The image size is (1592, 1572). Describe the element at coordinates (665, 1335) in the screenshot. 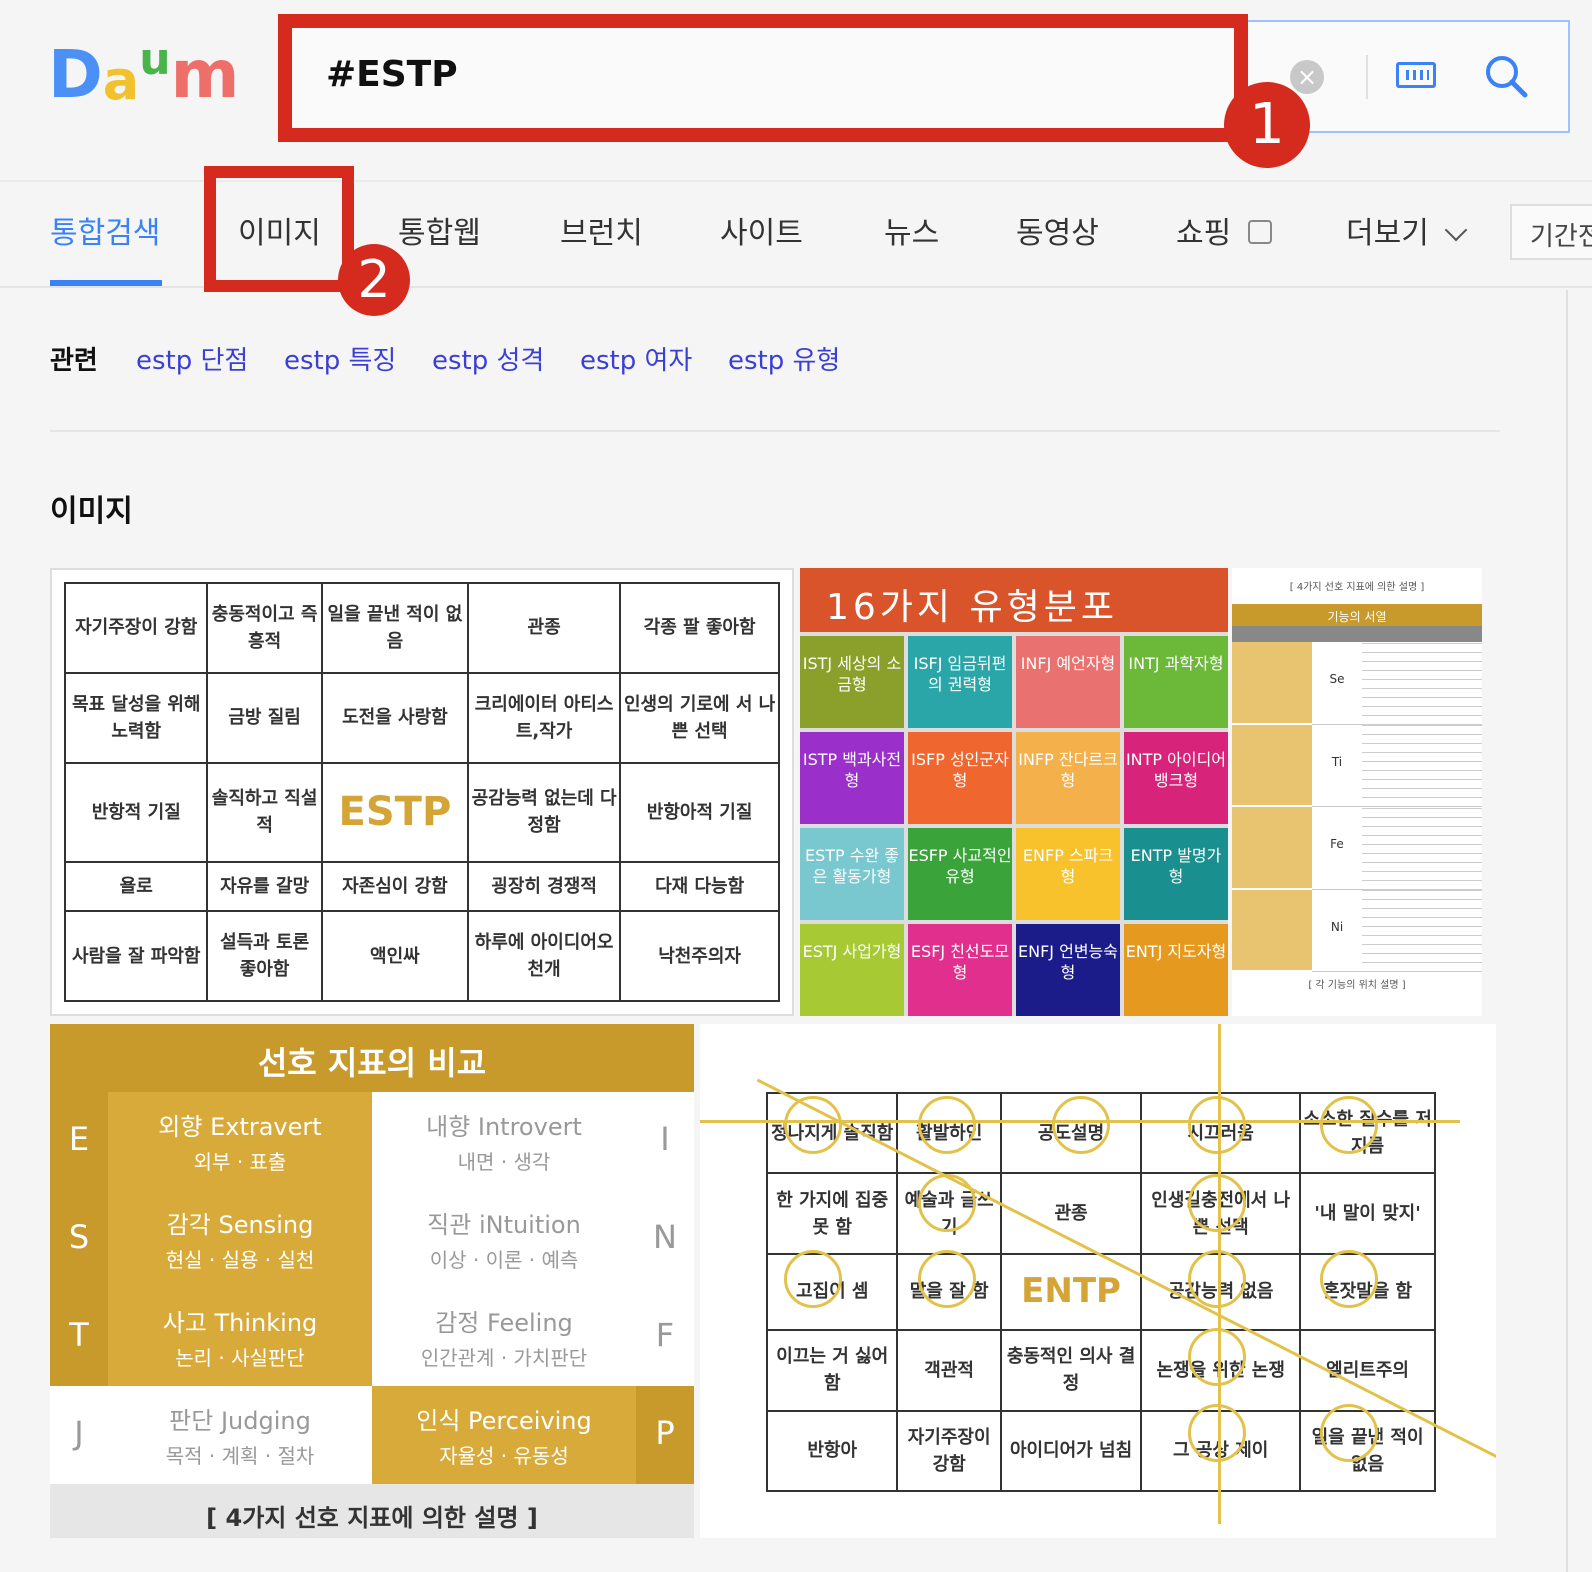

I see `preference-letter-right-label: F` at that location.